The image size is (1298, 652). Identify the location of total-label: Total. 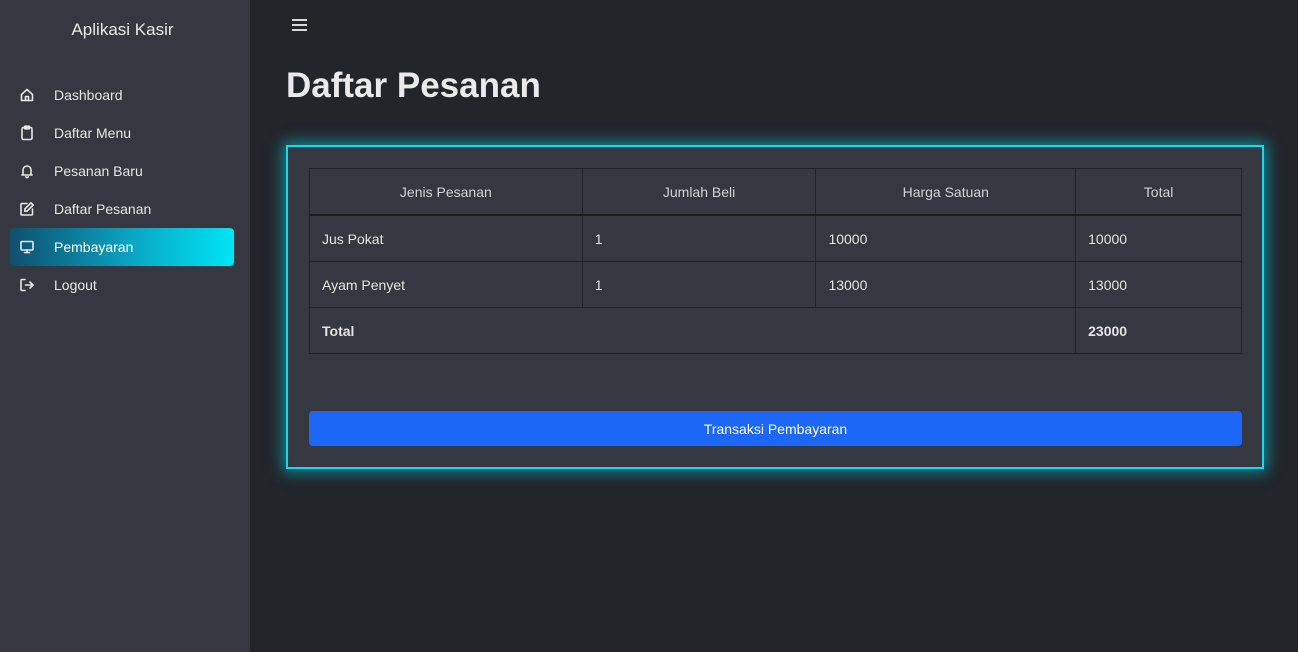
(692, 330).